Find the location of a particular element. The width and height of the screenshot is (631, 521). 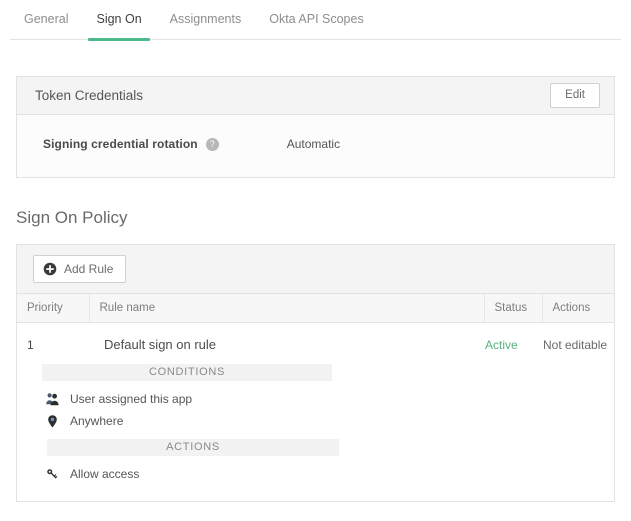

token-credentials-body: Signing credential rotation ? Automatic is located at coordinates (315, 146).